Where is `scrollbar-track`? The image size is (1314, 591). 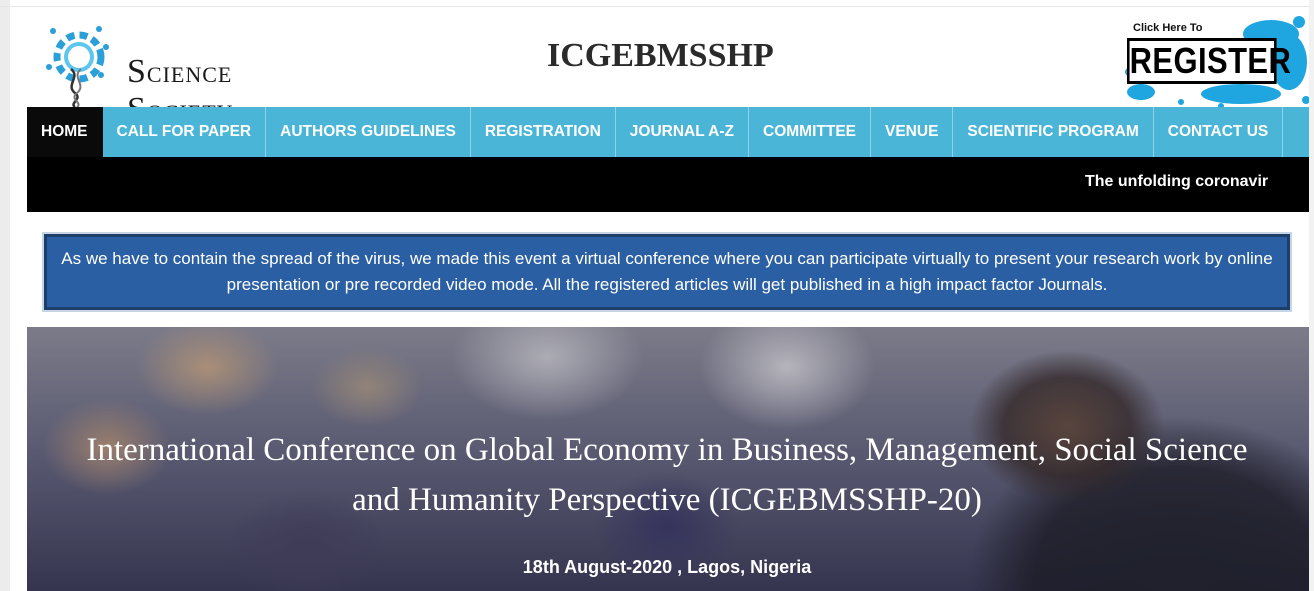 scrollbar-track is located at coordinates (1311, 295).